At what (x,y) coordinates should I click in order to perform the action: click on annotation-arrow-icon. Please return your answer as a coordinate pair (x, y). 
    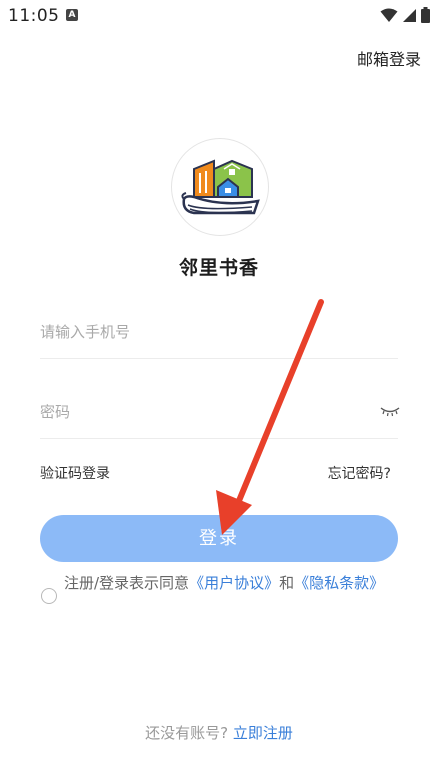
    Looking at the image, I should click on (270, 417).